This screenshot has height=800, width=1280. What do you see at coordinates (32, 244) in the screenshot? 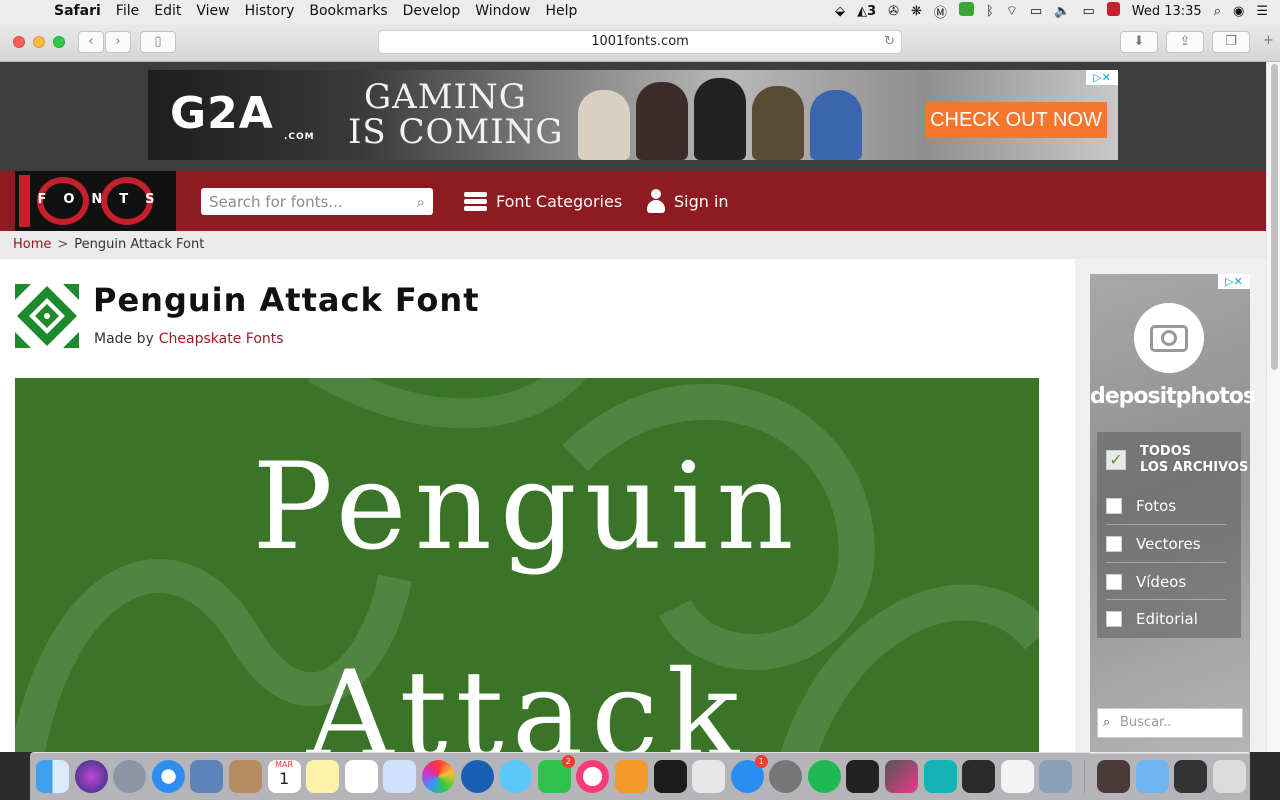
I see `breadcrumb-home-link: Home` at bounding box center [32, 244].